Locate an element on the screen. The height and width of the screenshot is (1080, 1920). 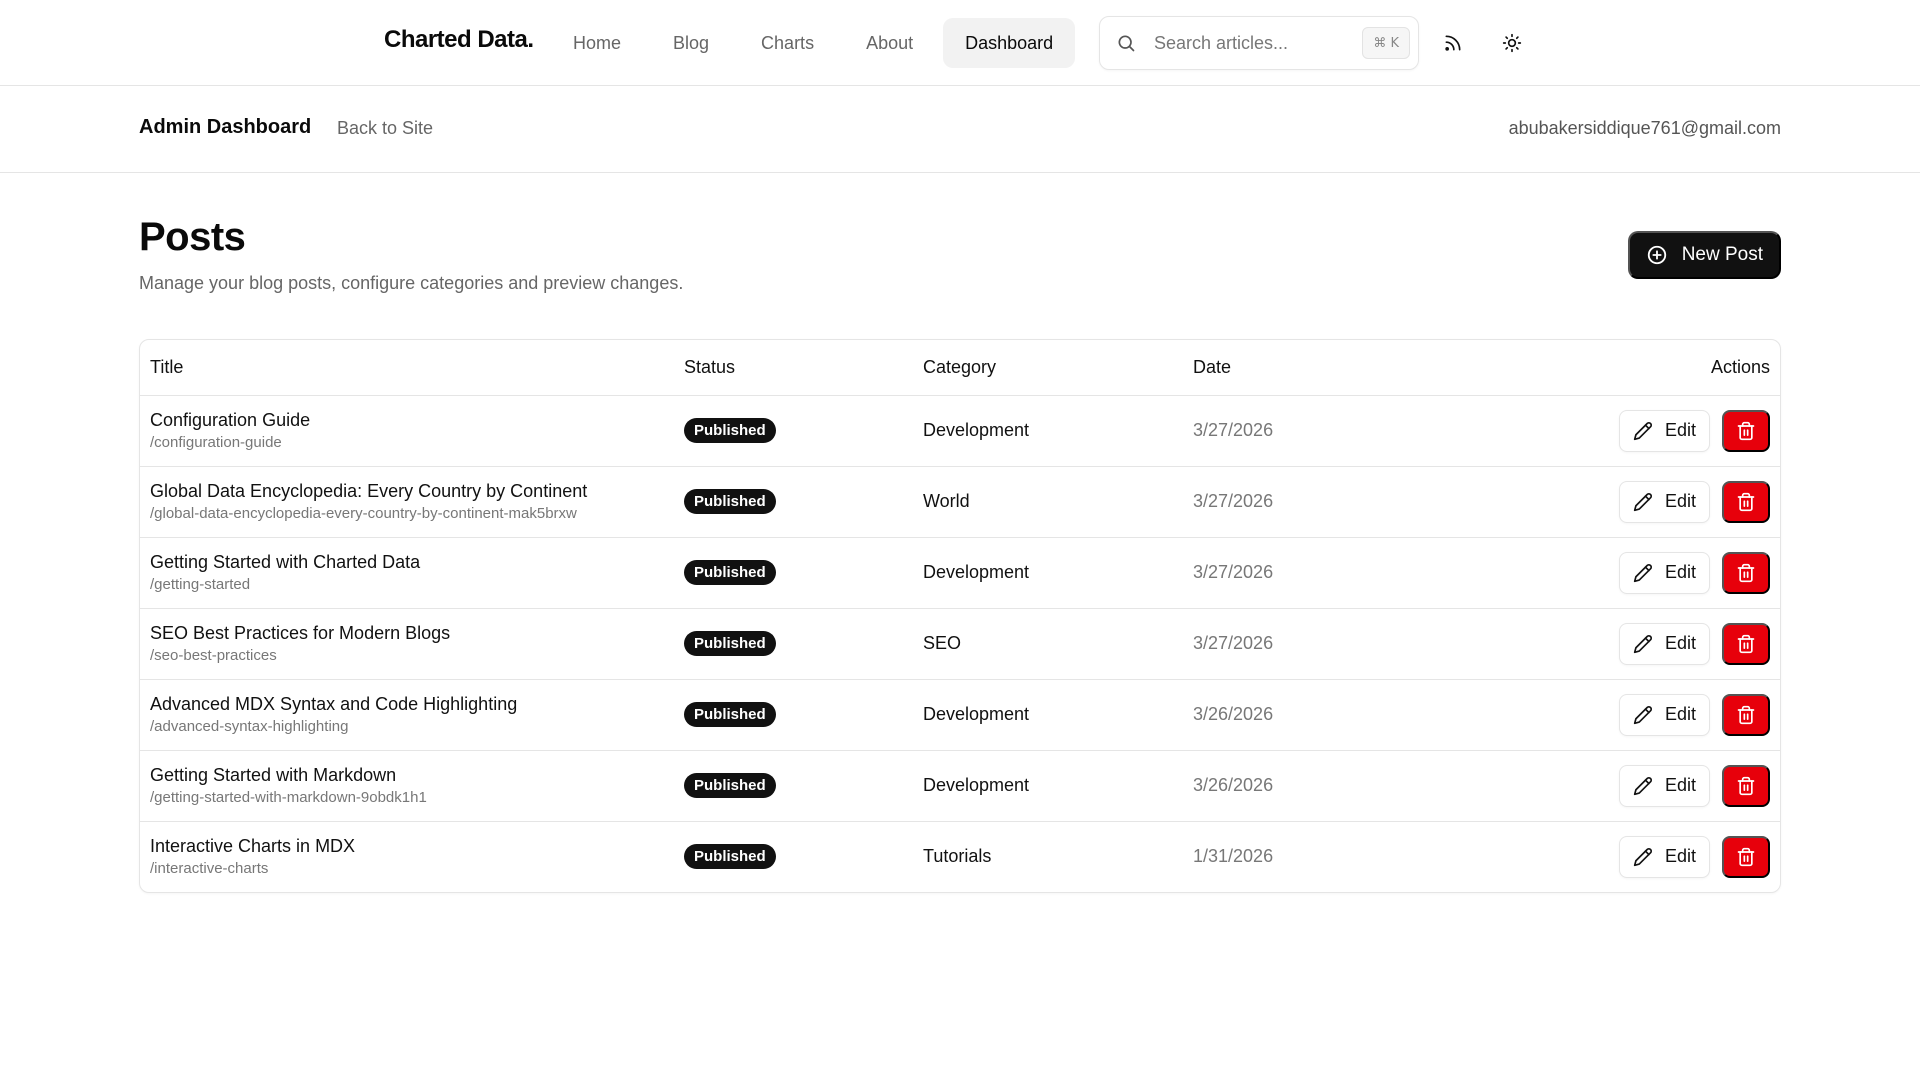
post-title: Getting Started with Markdown is located at coordinates (407, 775).